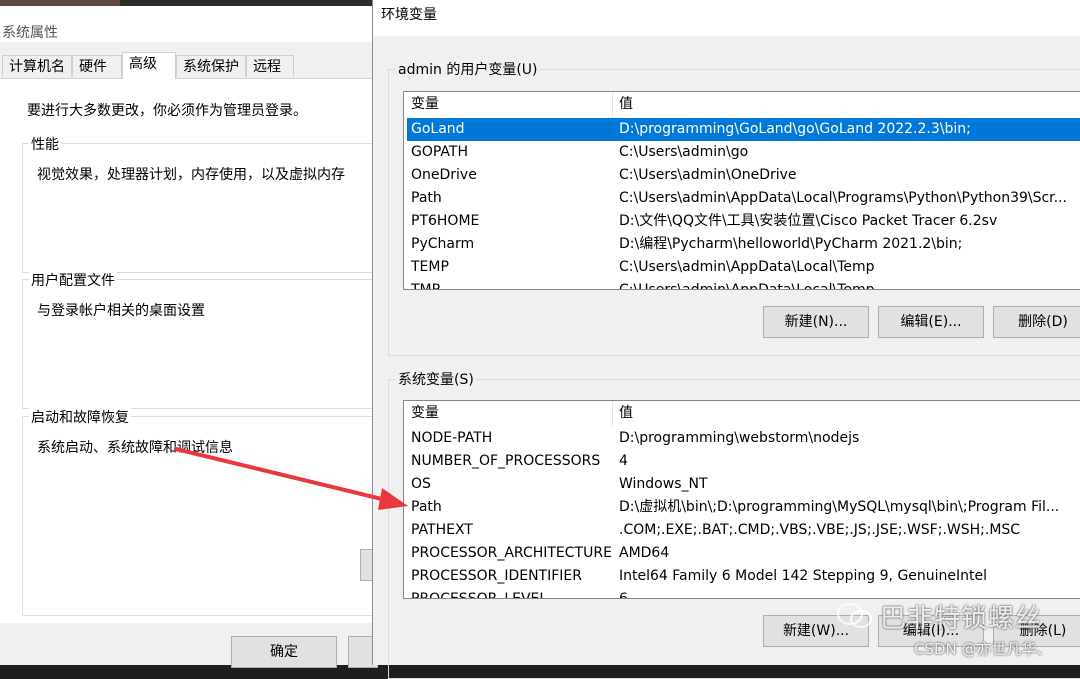  Describe the element at coordinates (167, 111) in the screenshot. I see `admin-note: 要进行大多数更改，你必须作为管理员登录。` at that location.